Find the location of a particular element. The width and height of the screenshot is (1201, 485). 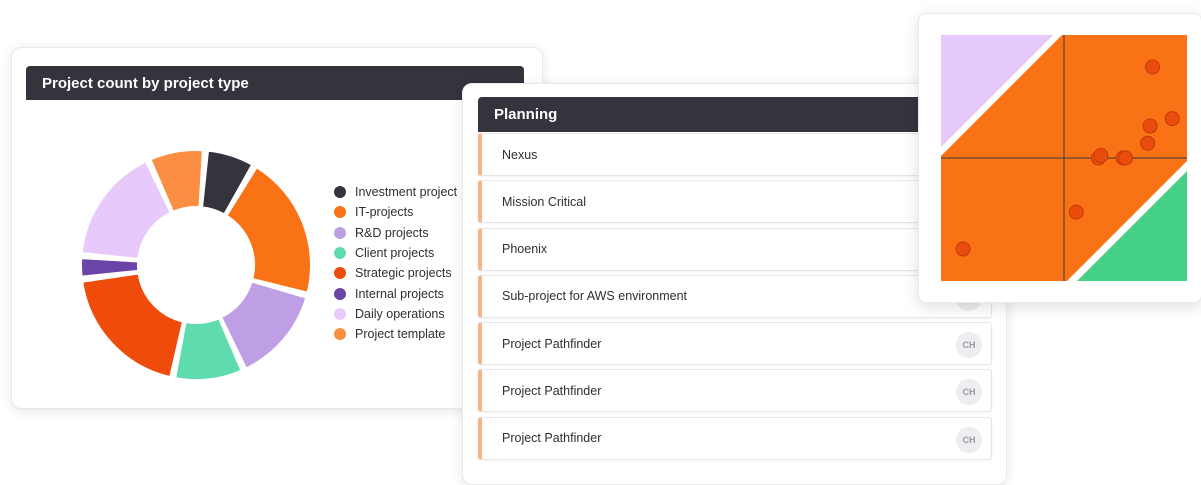

risk-matrix-card is located at coordinates (1059, 158).